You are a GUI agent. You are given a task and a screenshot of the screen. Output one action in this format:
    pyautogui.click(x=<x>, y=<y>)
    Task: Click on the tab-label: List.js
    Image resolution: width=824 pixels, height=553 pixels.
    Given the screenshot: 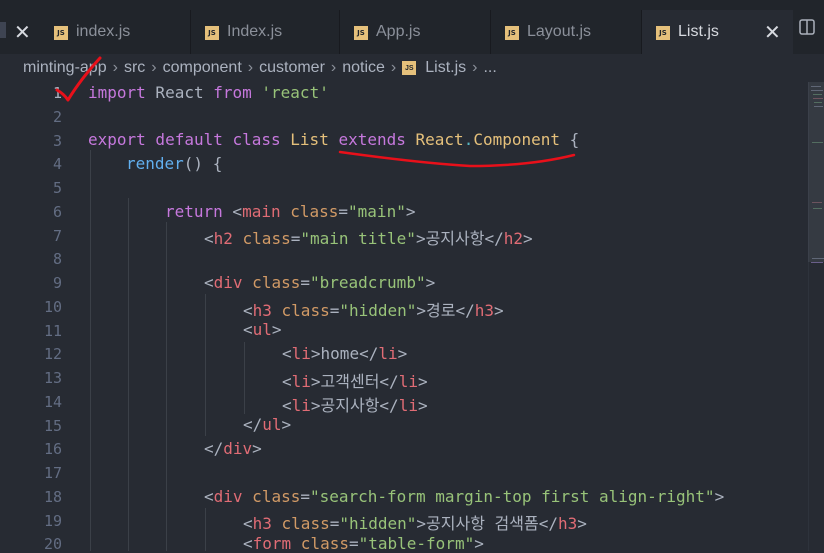 What is the action you would take?
    pyautogui.click(x=698, y=31)
    